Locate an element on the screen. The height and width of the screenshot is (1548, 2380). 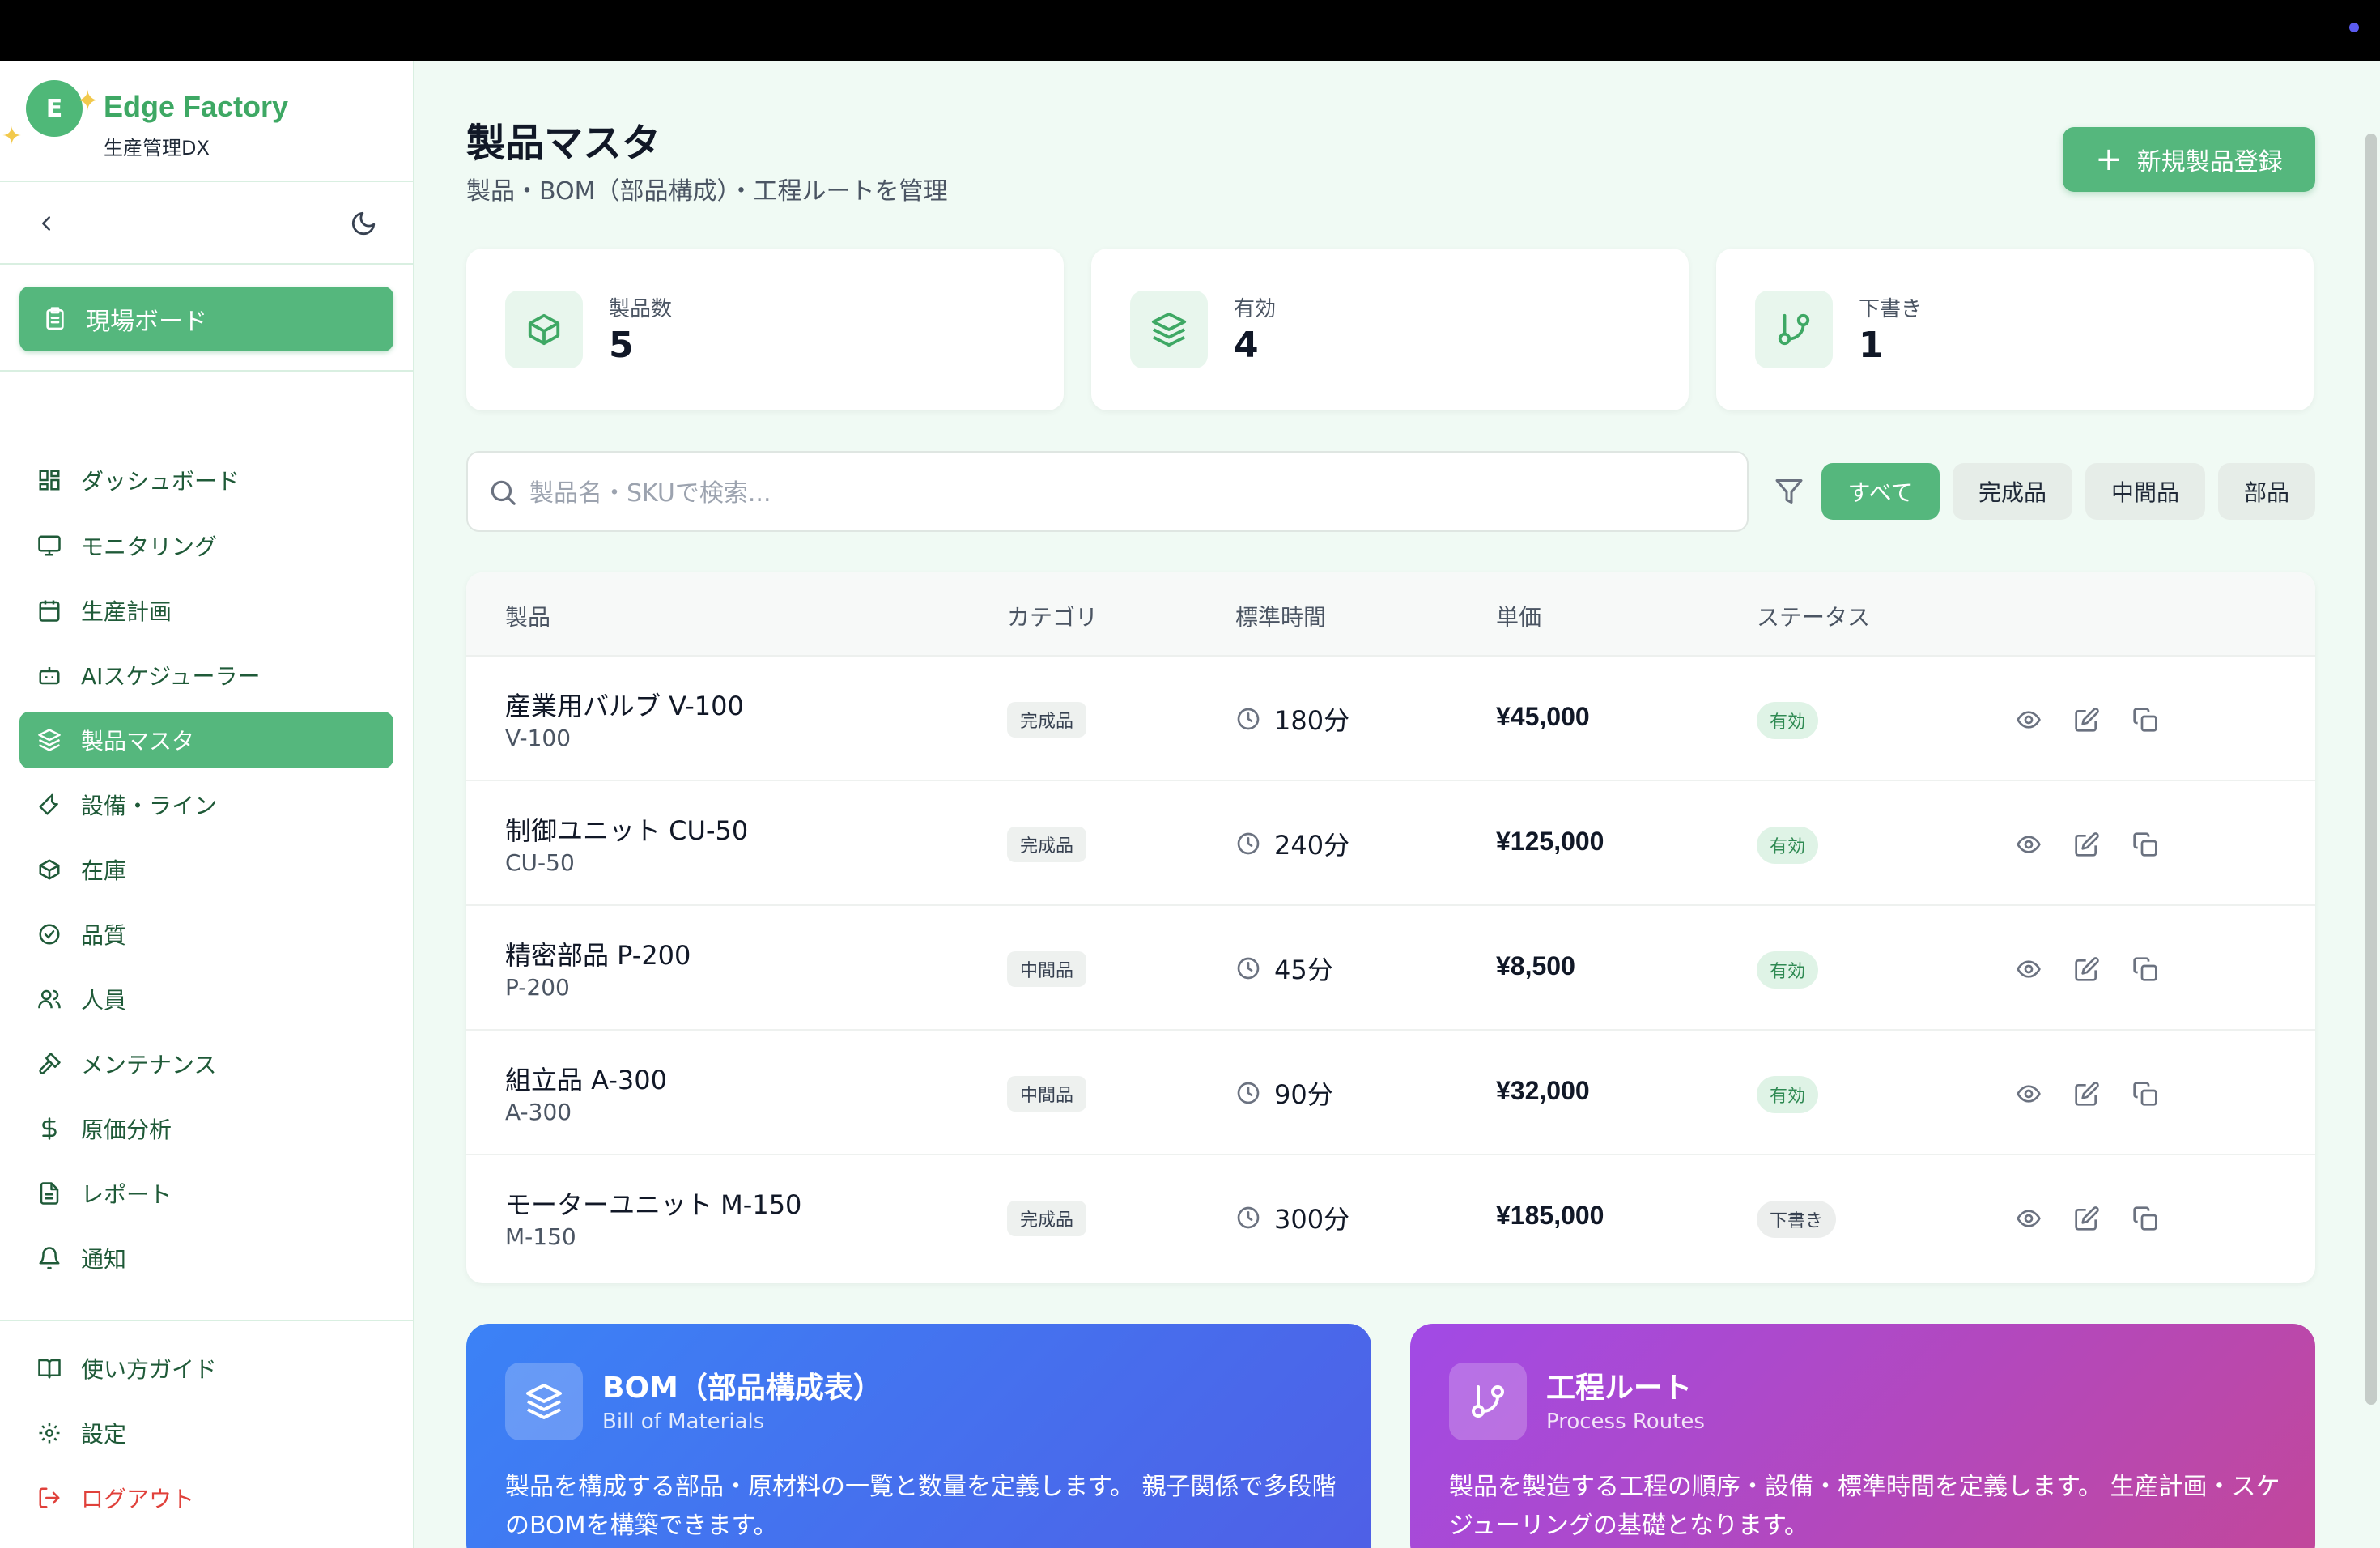
product-sku: M-150 is located at coordinates (541, 1237).